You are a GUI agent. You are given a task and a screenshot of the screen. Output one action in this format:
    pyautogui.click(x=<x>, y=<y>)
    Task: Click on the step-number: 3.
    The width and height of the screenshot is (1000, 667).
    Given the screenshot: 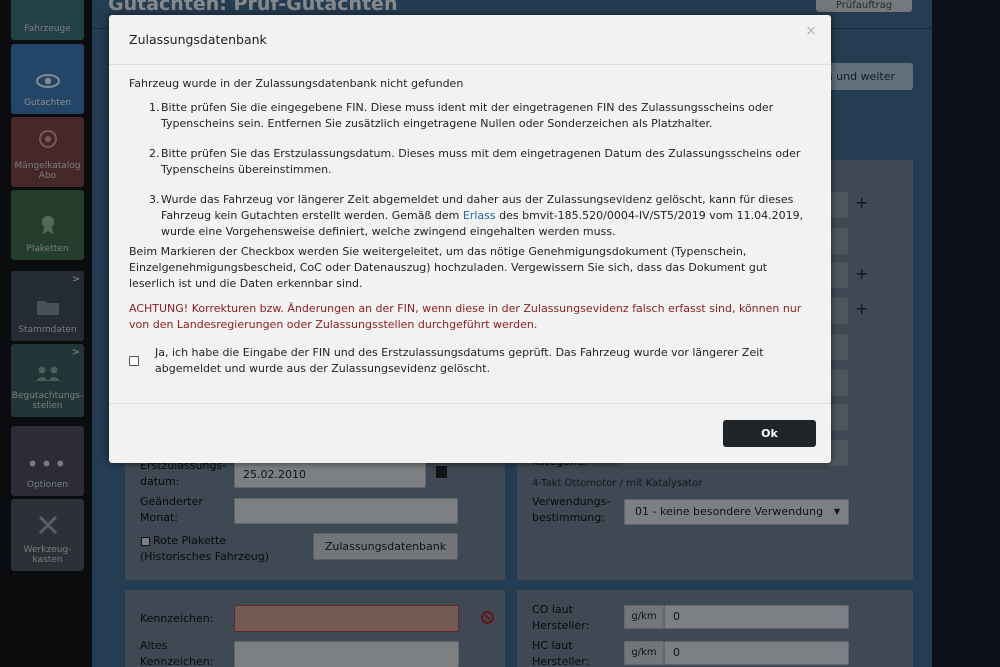 What is the action you would take?
    pyautogui.click(x=154, y=199)
    